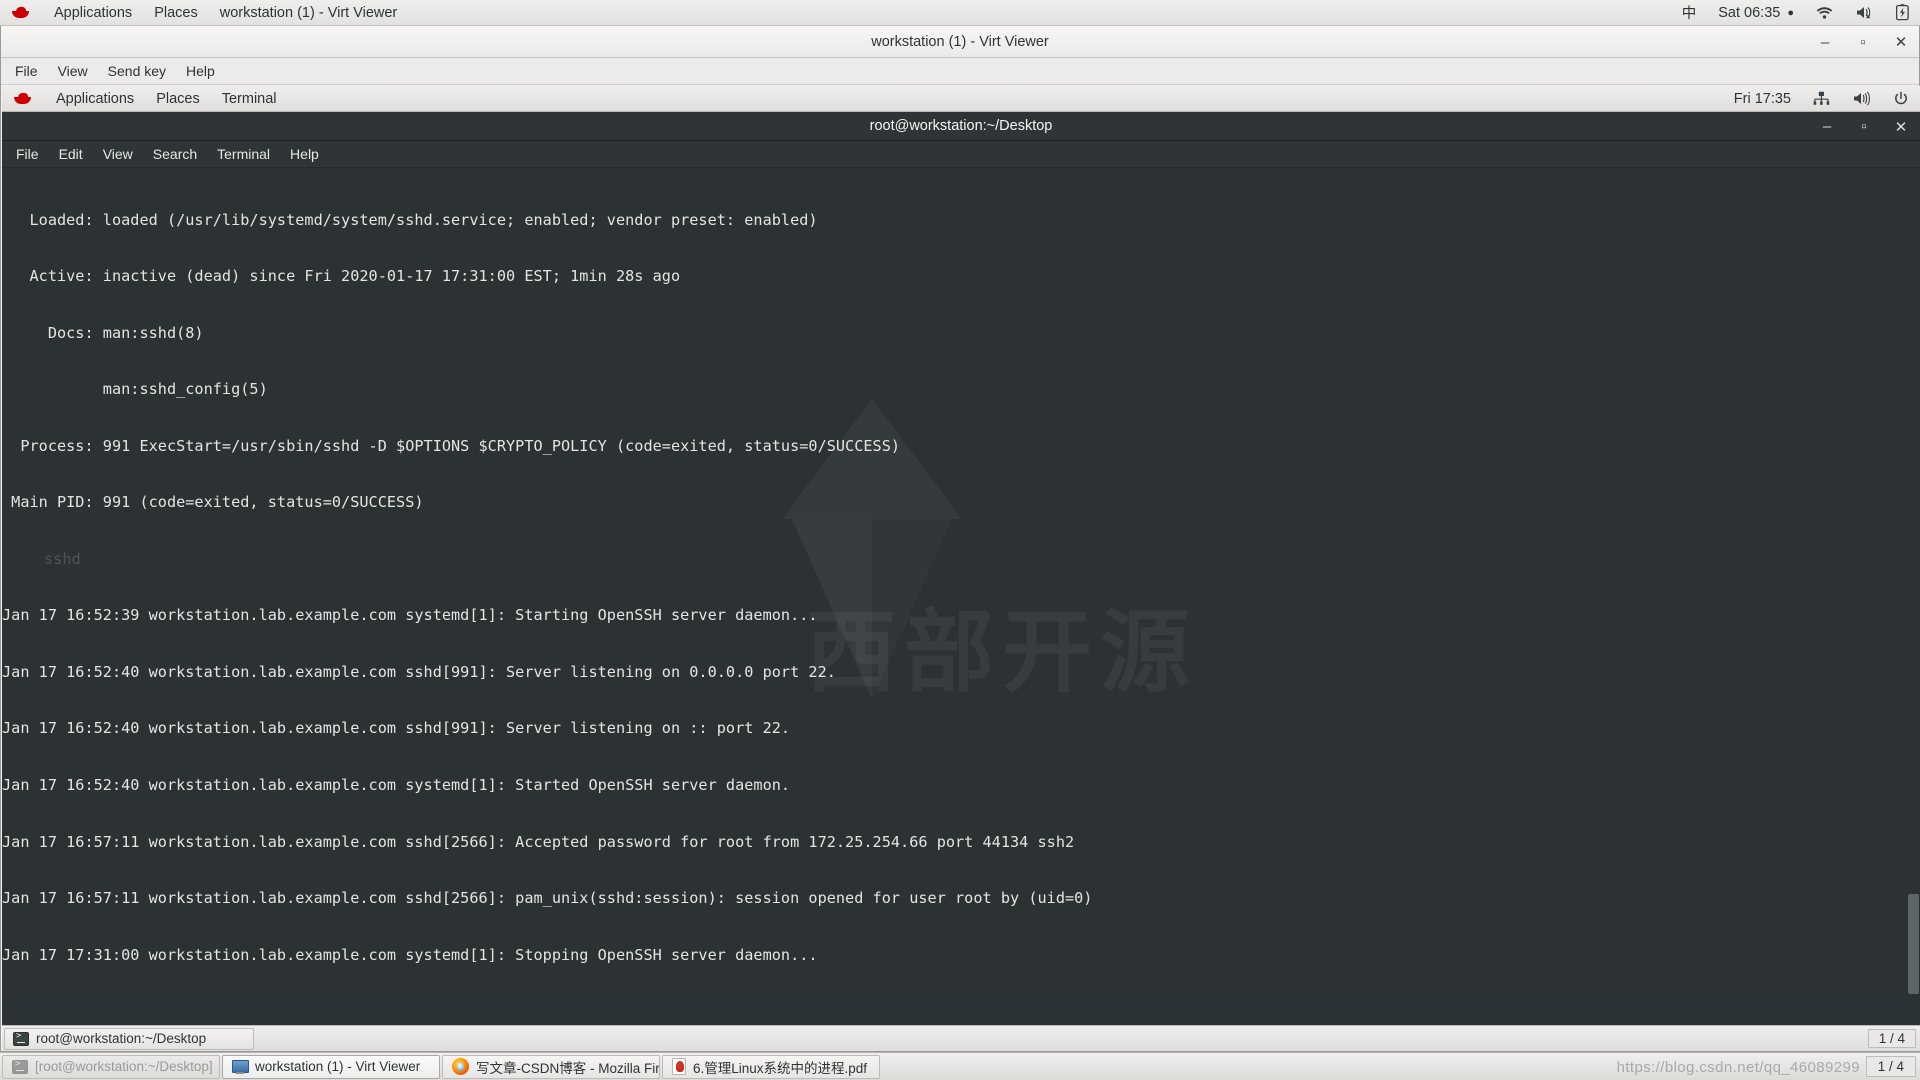 The width and height of the screenshot is (1920, 1080). I want to click on host-taskbar-window-label: 6.管理Linux系统中的进程.pdf, so click(780, 1068).